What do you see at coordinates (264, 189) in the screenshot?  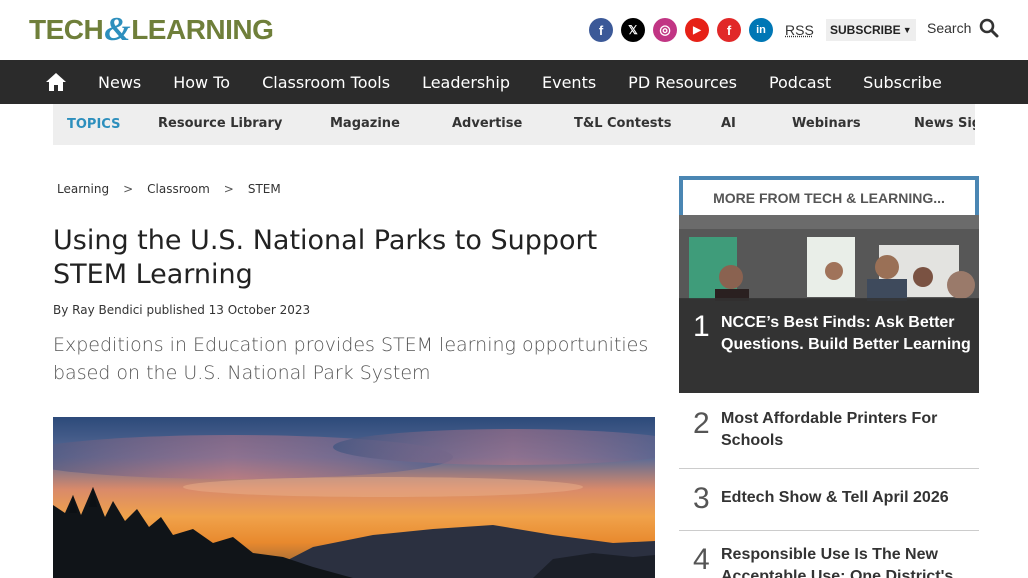 I see `breadcrumb-stem: STEM` at bounding box center [264, 189].